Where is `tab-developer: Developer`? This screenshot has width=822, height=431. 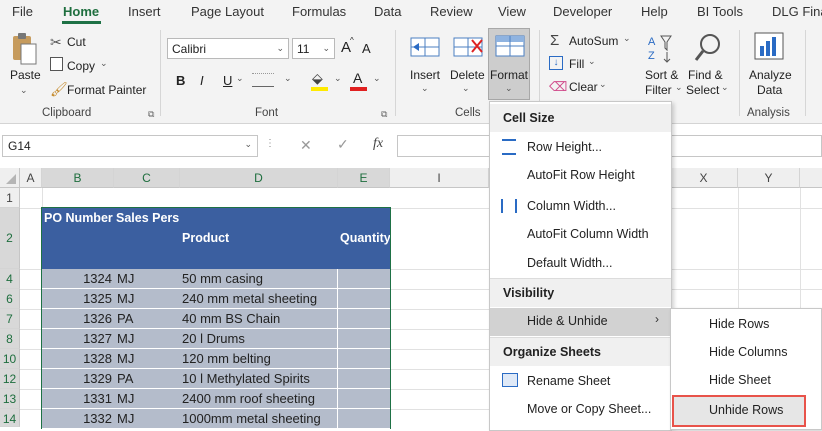 tab-developer: Developer is located at coordinates (582, 11).